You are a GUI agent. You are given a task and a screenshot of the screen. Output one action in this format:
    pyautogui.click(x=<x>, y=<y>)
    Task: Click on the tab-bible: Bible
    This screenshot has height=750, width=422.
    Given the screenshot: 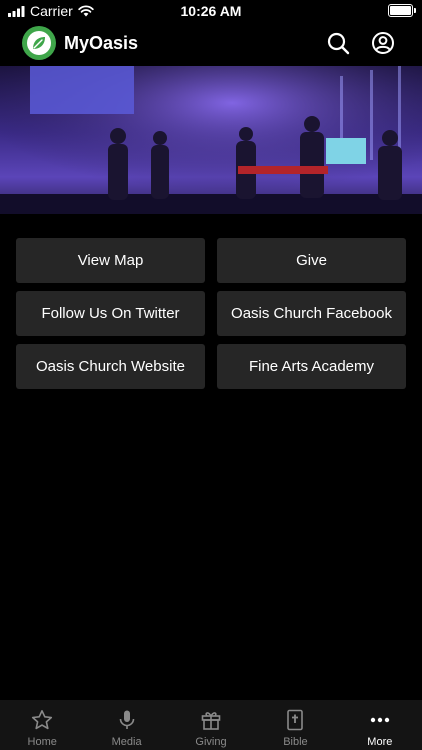 What is the action you would take?
    pyautogui.click(x=295, y=725)
    